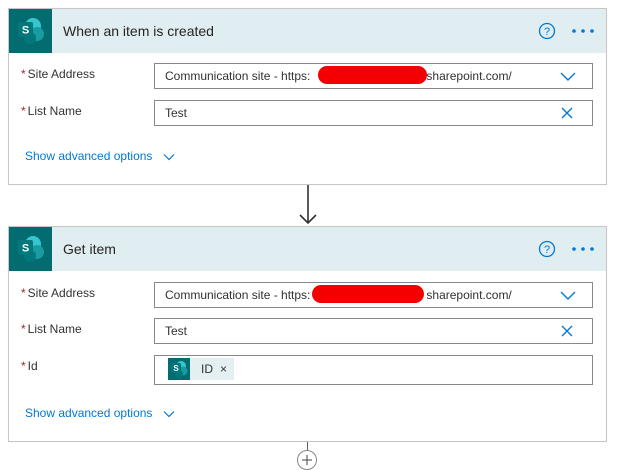 The width and height of the screenshot is (619, 470). Describe the element at coordinates (207, 369) in the screenshot. I see `id-token-label: ID` at that location.